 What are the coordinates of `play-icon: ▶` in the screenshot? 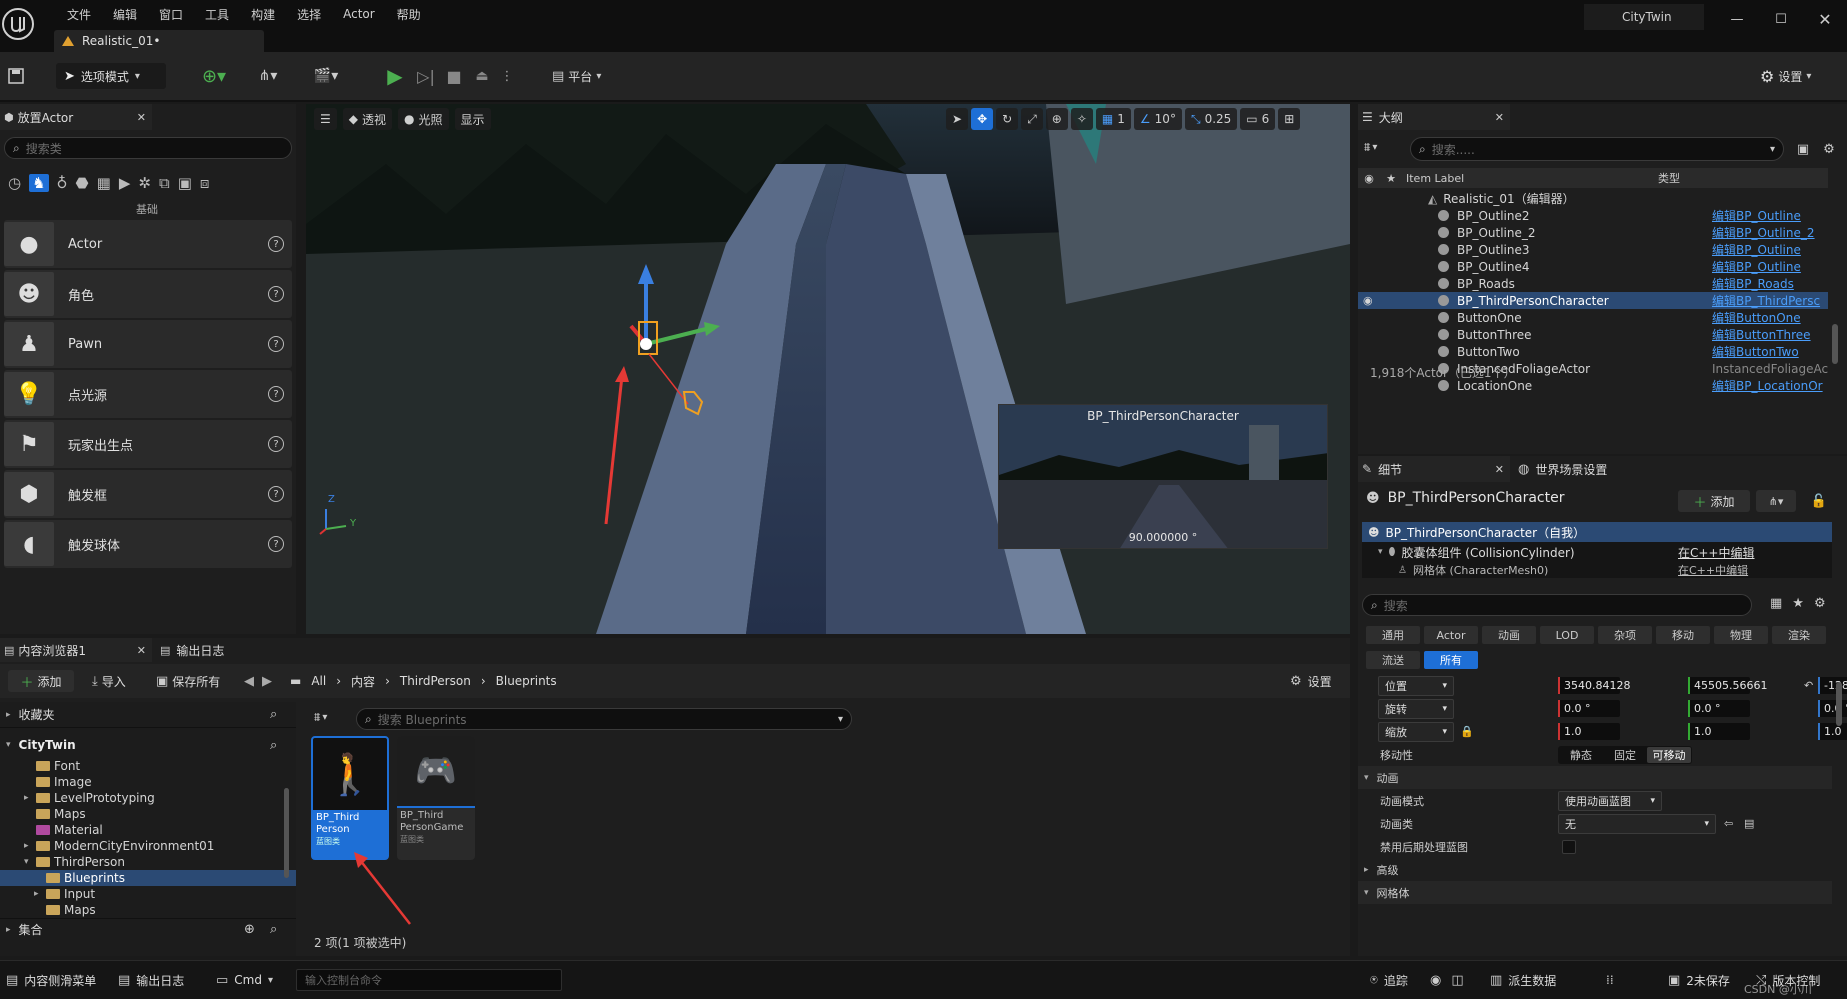 It's located at (395, 76).